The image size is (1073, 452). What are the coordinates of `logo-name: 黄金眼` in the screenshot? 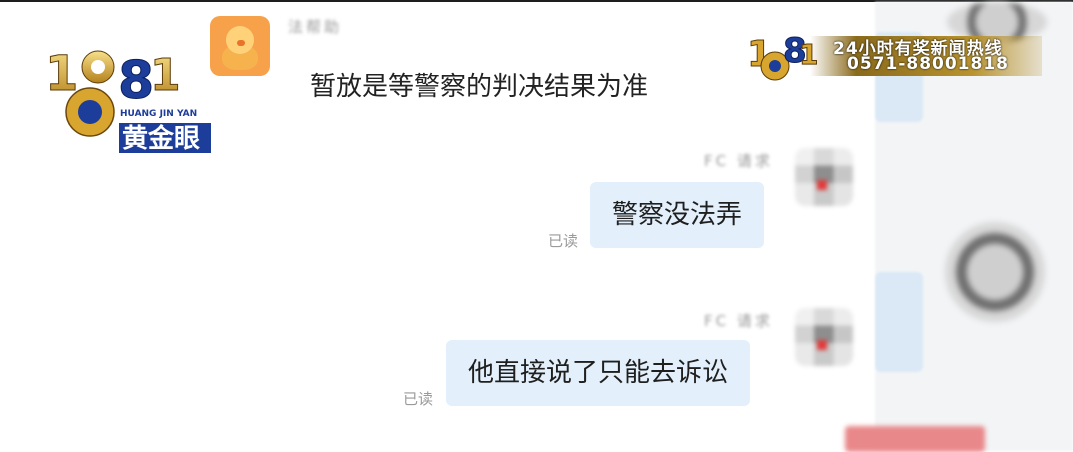 It's located at (161, 138).